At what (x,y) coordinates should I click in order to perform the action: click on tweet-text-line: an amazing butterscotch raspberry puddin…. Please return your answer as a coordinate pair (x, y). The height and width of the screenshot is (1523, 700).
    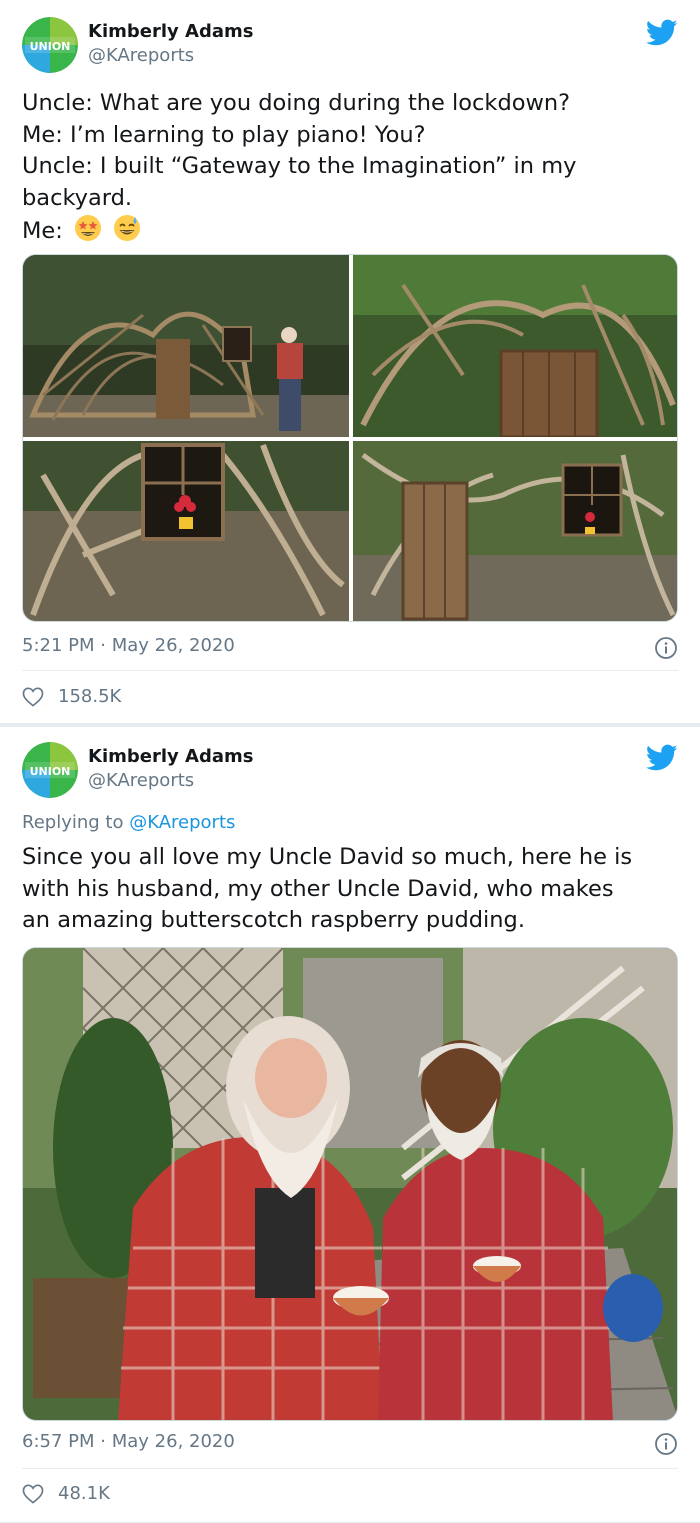
    Looking at the image, I should click on (273, 920).